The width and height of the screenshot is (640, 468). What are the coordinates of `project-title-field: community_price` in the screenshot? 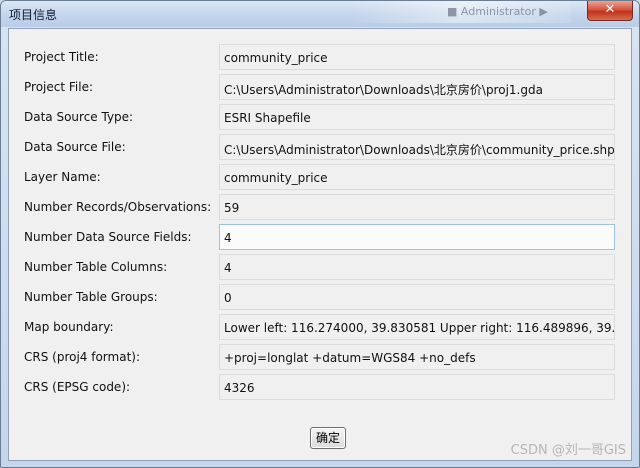 It's located at (417, 57).